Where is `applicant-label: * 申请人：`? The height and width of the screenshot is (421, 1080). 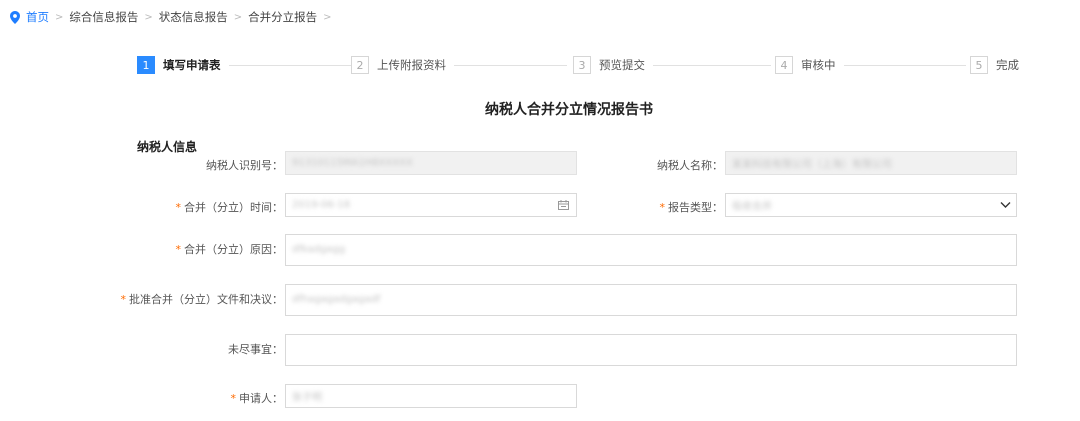
applicant-label: * 申请人： is located at coordinates (257, 398).